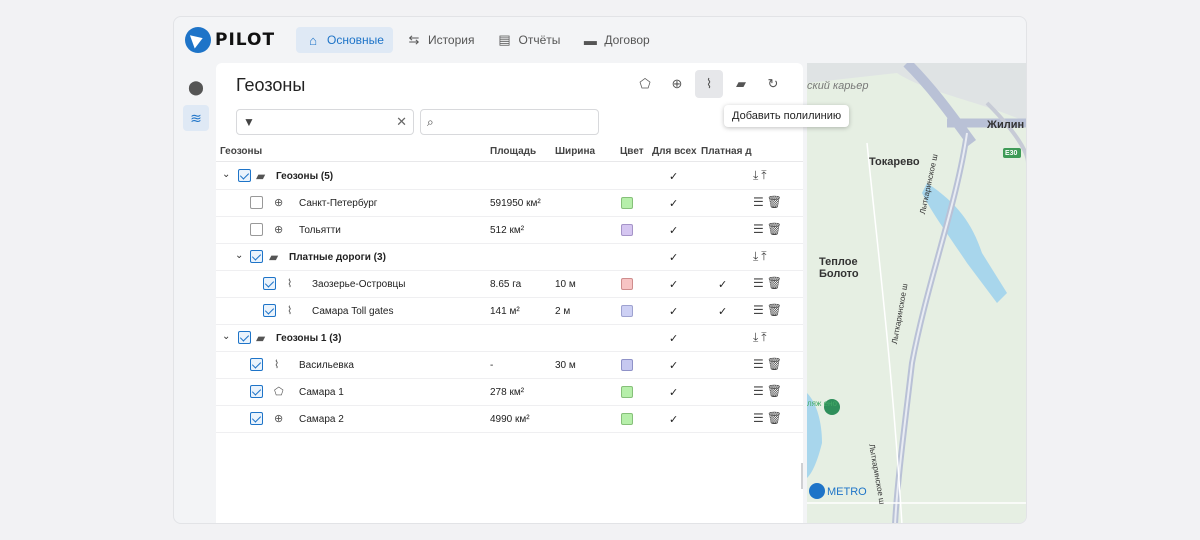  I want to click on col-color: Цвет, so click(632, 151).